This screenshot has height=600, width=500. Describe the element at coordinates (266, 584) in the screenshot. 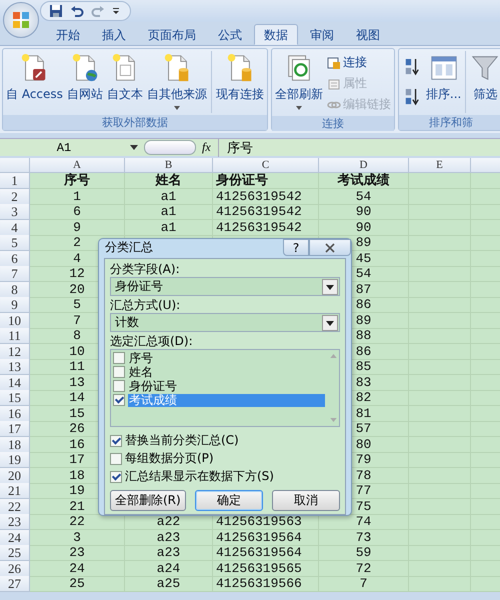

I see `table-cell: 41256319566` at that location.